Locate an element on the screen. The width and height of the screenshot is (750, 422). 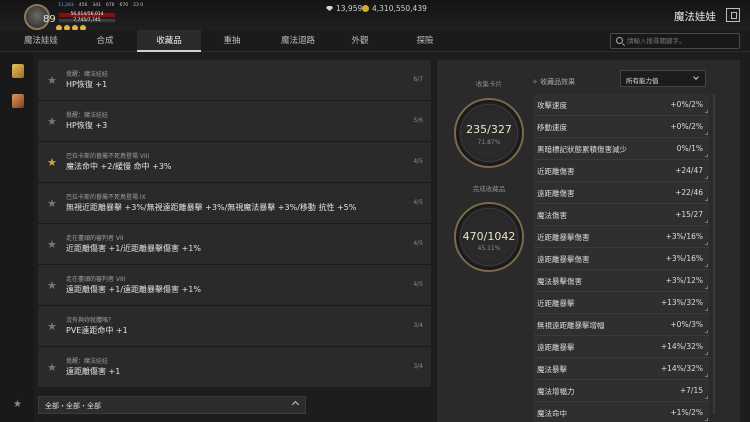
collection-effect: HP恢復 +1 is located at coordinates (87, 84).